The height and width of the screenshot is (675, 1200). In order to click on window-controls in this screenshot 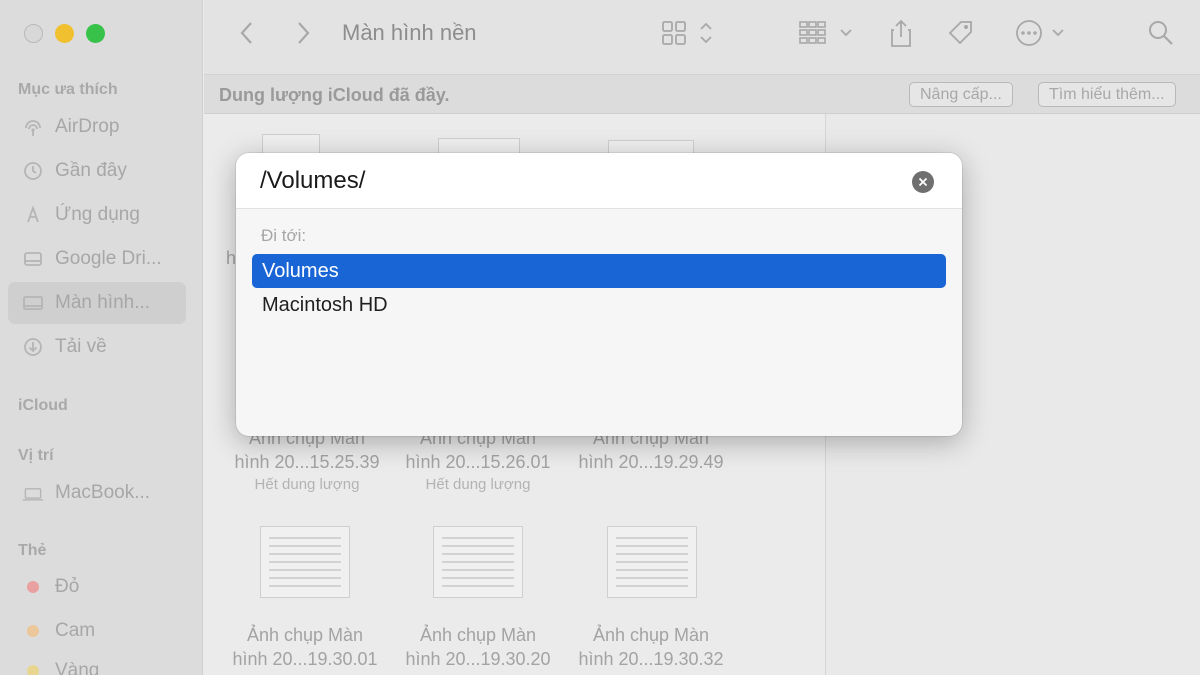, I will do `click(64, 33)`.